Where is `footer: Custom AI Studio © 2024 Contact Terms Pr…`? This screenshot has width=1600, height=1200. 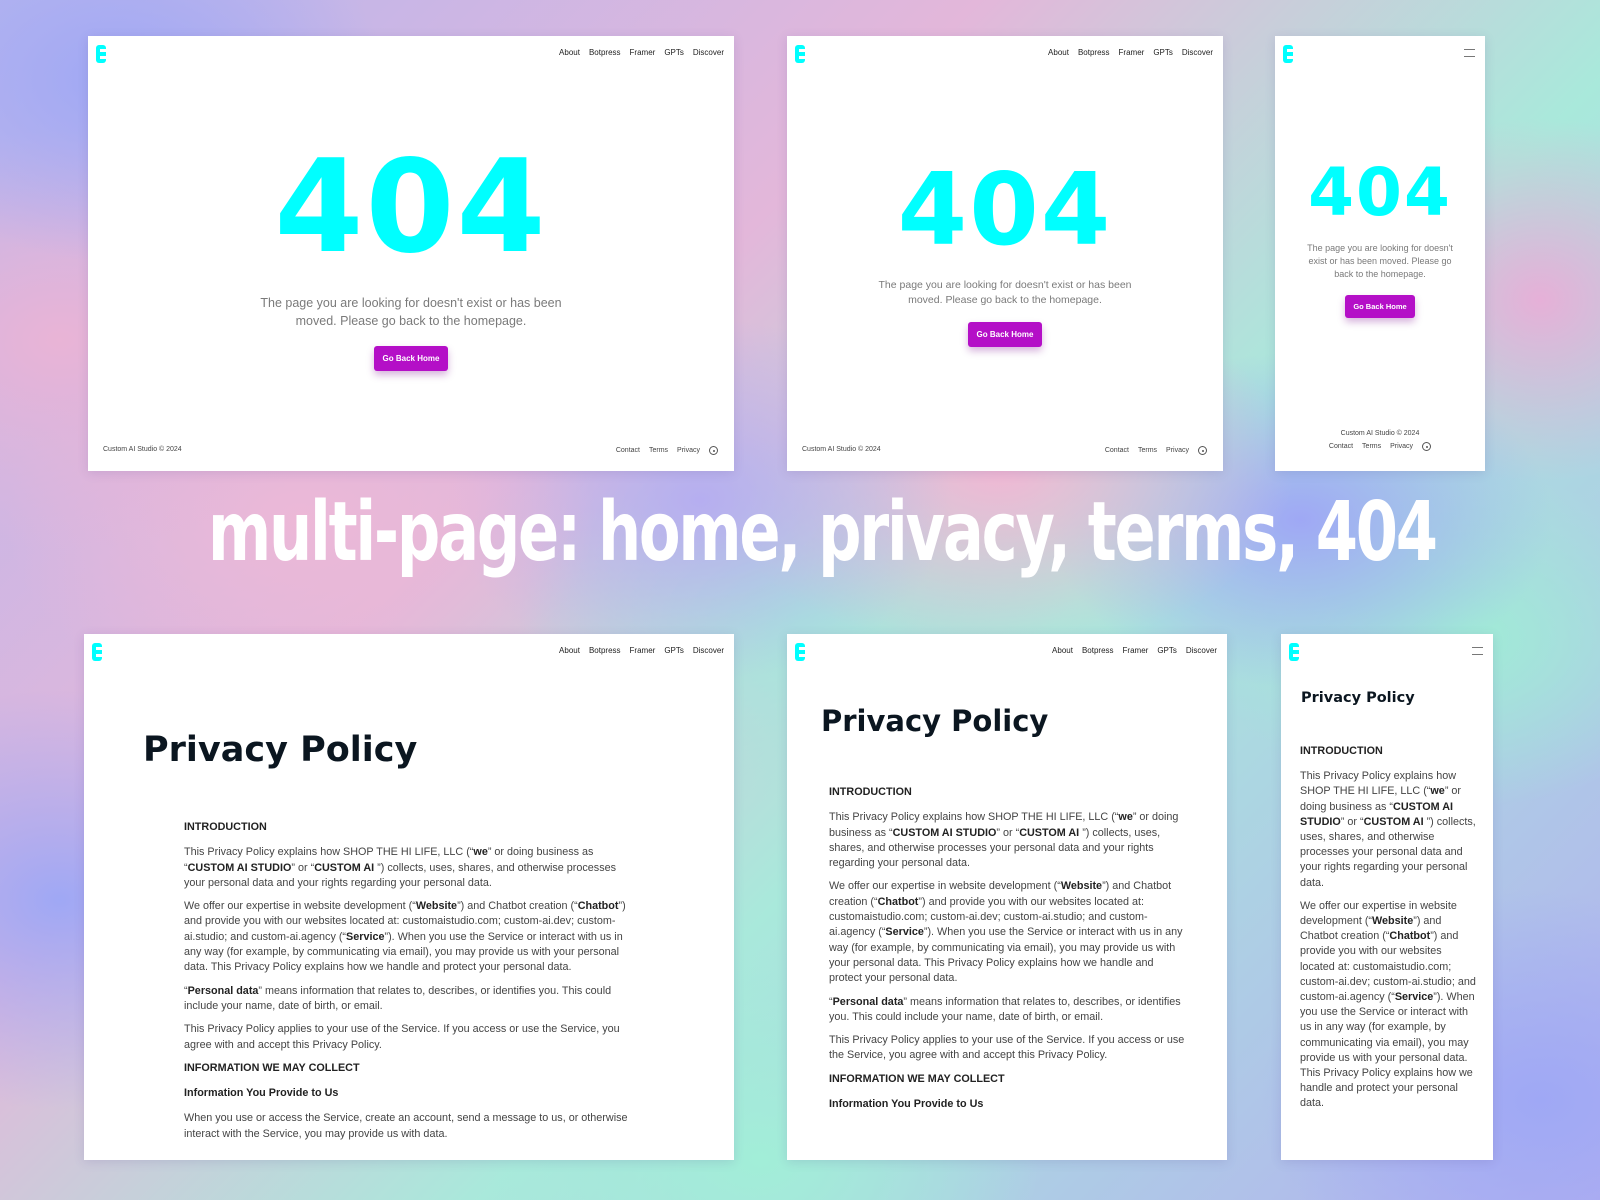 footer: Custom AI Studio © 2024 Contact Terms Pr… is located at coordinates (1380, 440).